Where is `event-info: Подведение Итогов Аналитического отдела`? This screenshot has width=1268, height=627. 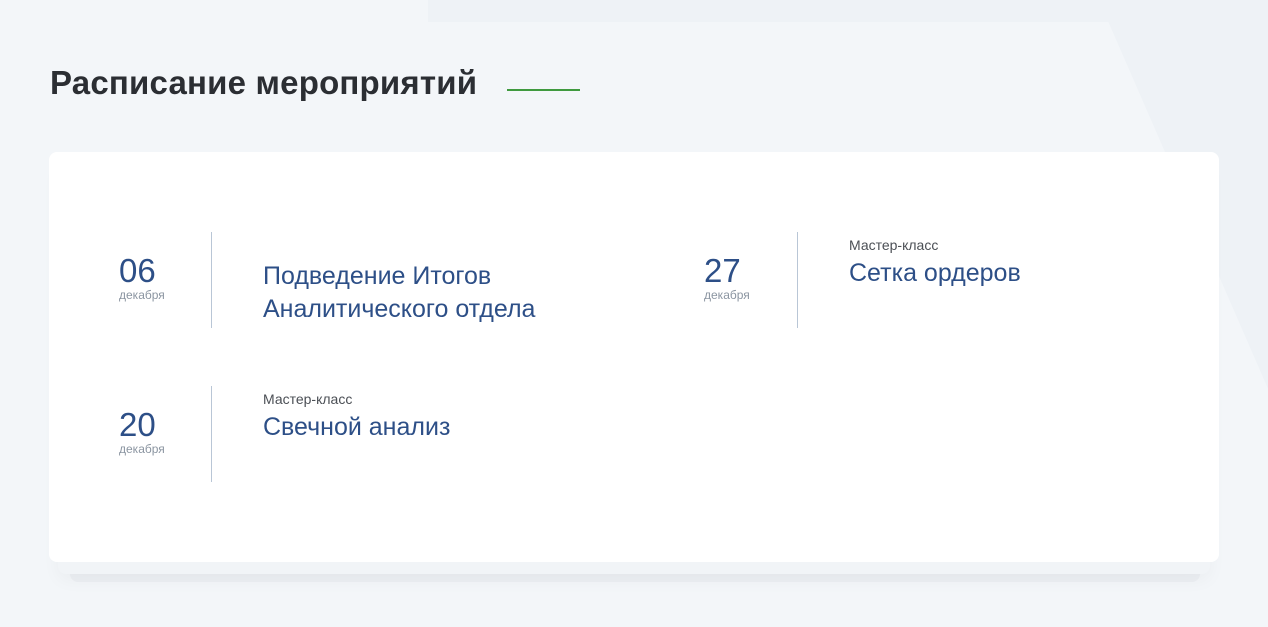 event-info: Подведение Итогов Аналитического отдела is located at coordinates (387, 279).